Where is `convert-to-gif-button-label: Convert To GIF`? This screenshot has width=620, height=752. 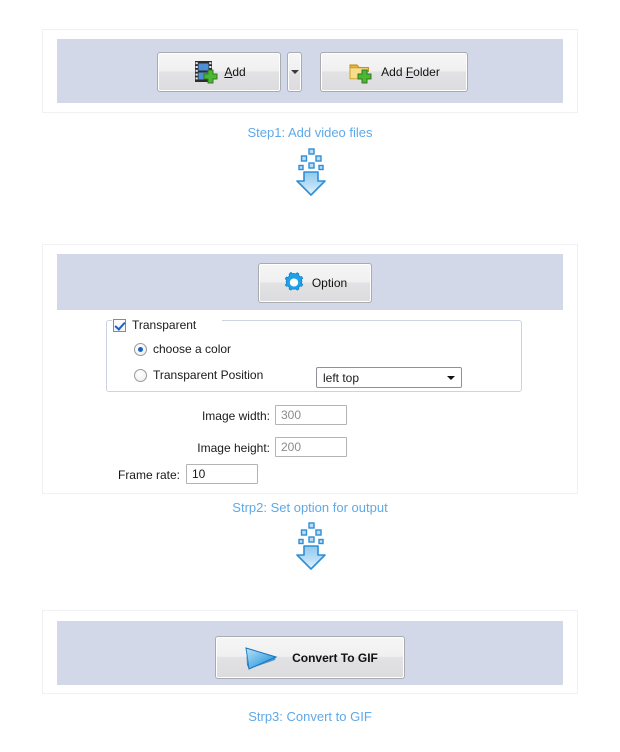
convert-to-gif-button-label: Convert To GIF is located at coordinates (335, 657).